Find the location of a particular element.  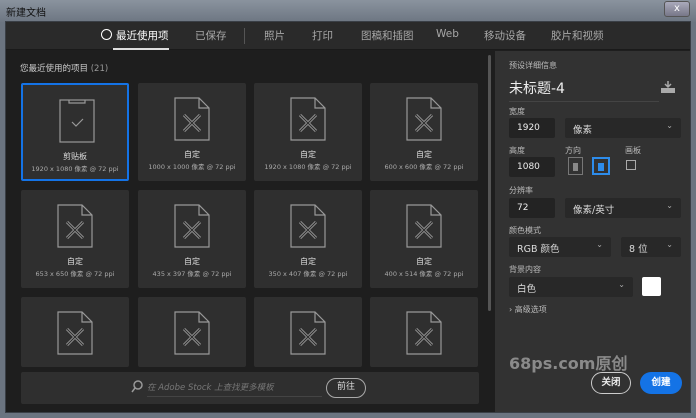

tab-photo: 照片 is located at coordinates (274, 35).